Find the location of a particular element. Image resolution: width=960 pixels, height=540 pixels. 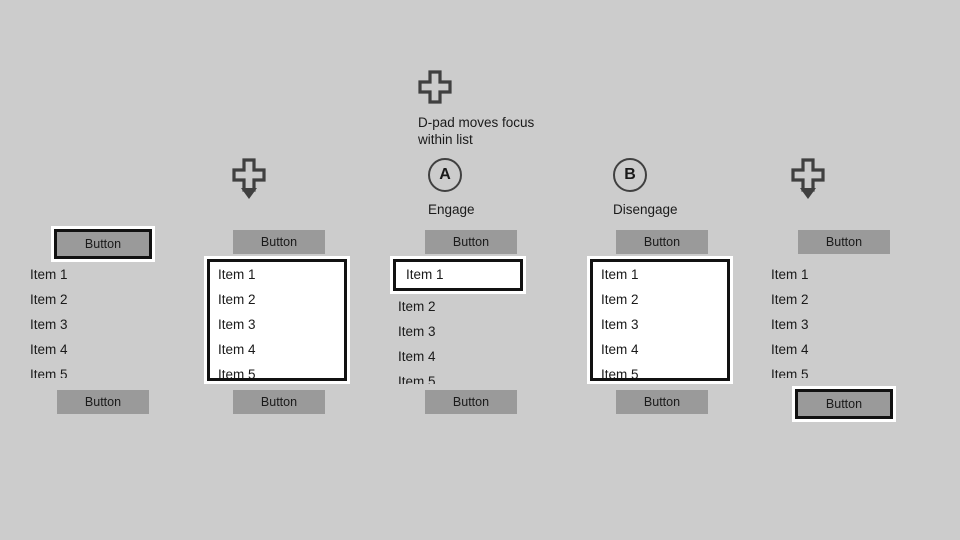

column-3-list-slot: Item 1 Item 2 Item 3 Item 4 Item 5 is located at coordinates (468, 320).